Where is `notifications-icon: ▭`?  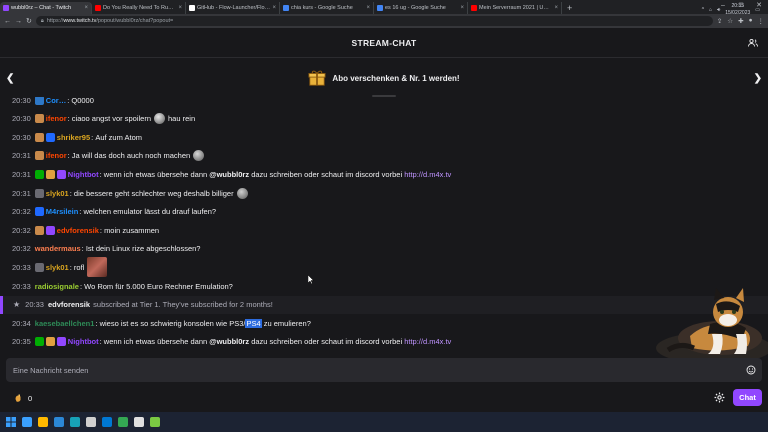 notifications-icon: ▭ is located at coordinates (757, 10).